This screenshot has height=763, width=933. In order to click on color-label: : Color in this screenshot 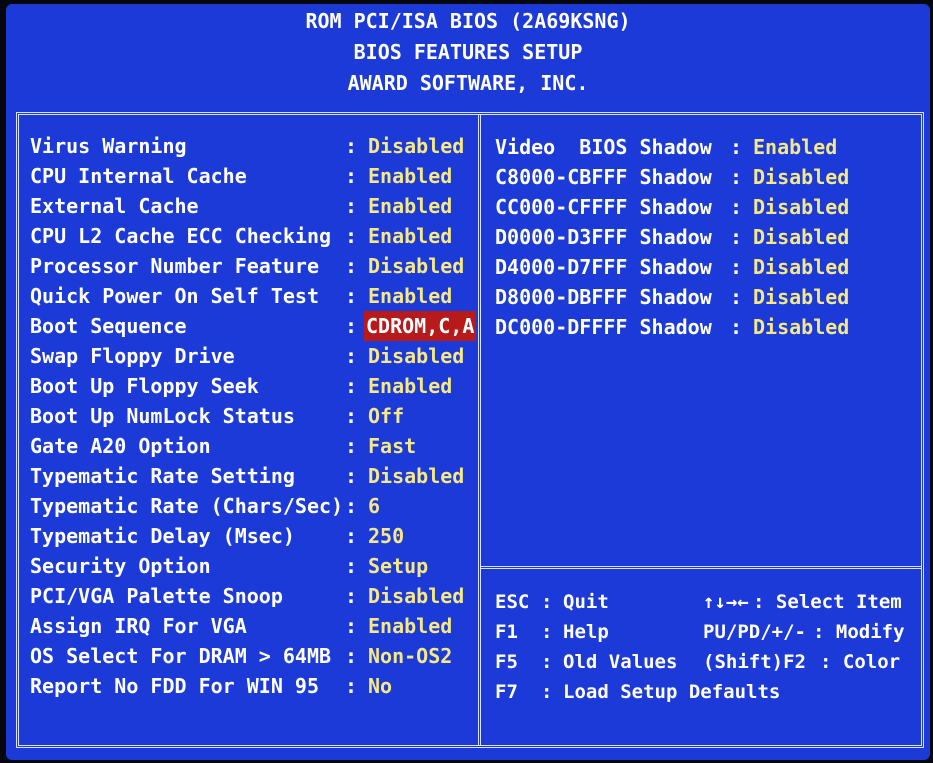, I will do `click(860, 662)`.